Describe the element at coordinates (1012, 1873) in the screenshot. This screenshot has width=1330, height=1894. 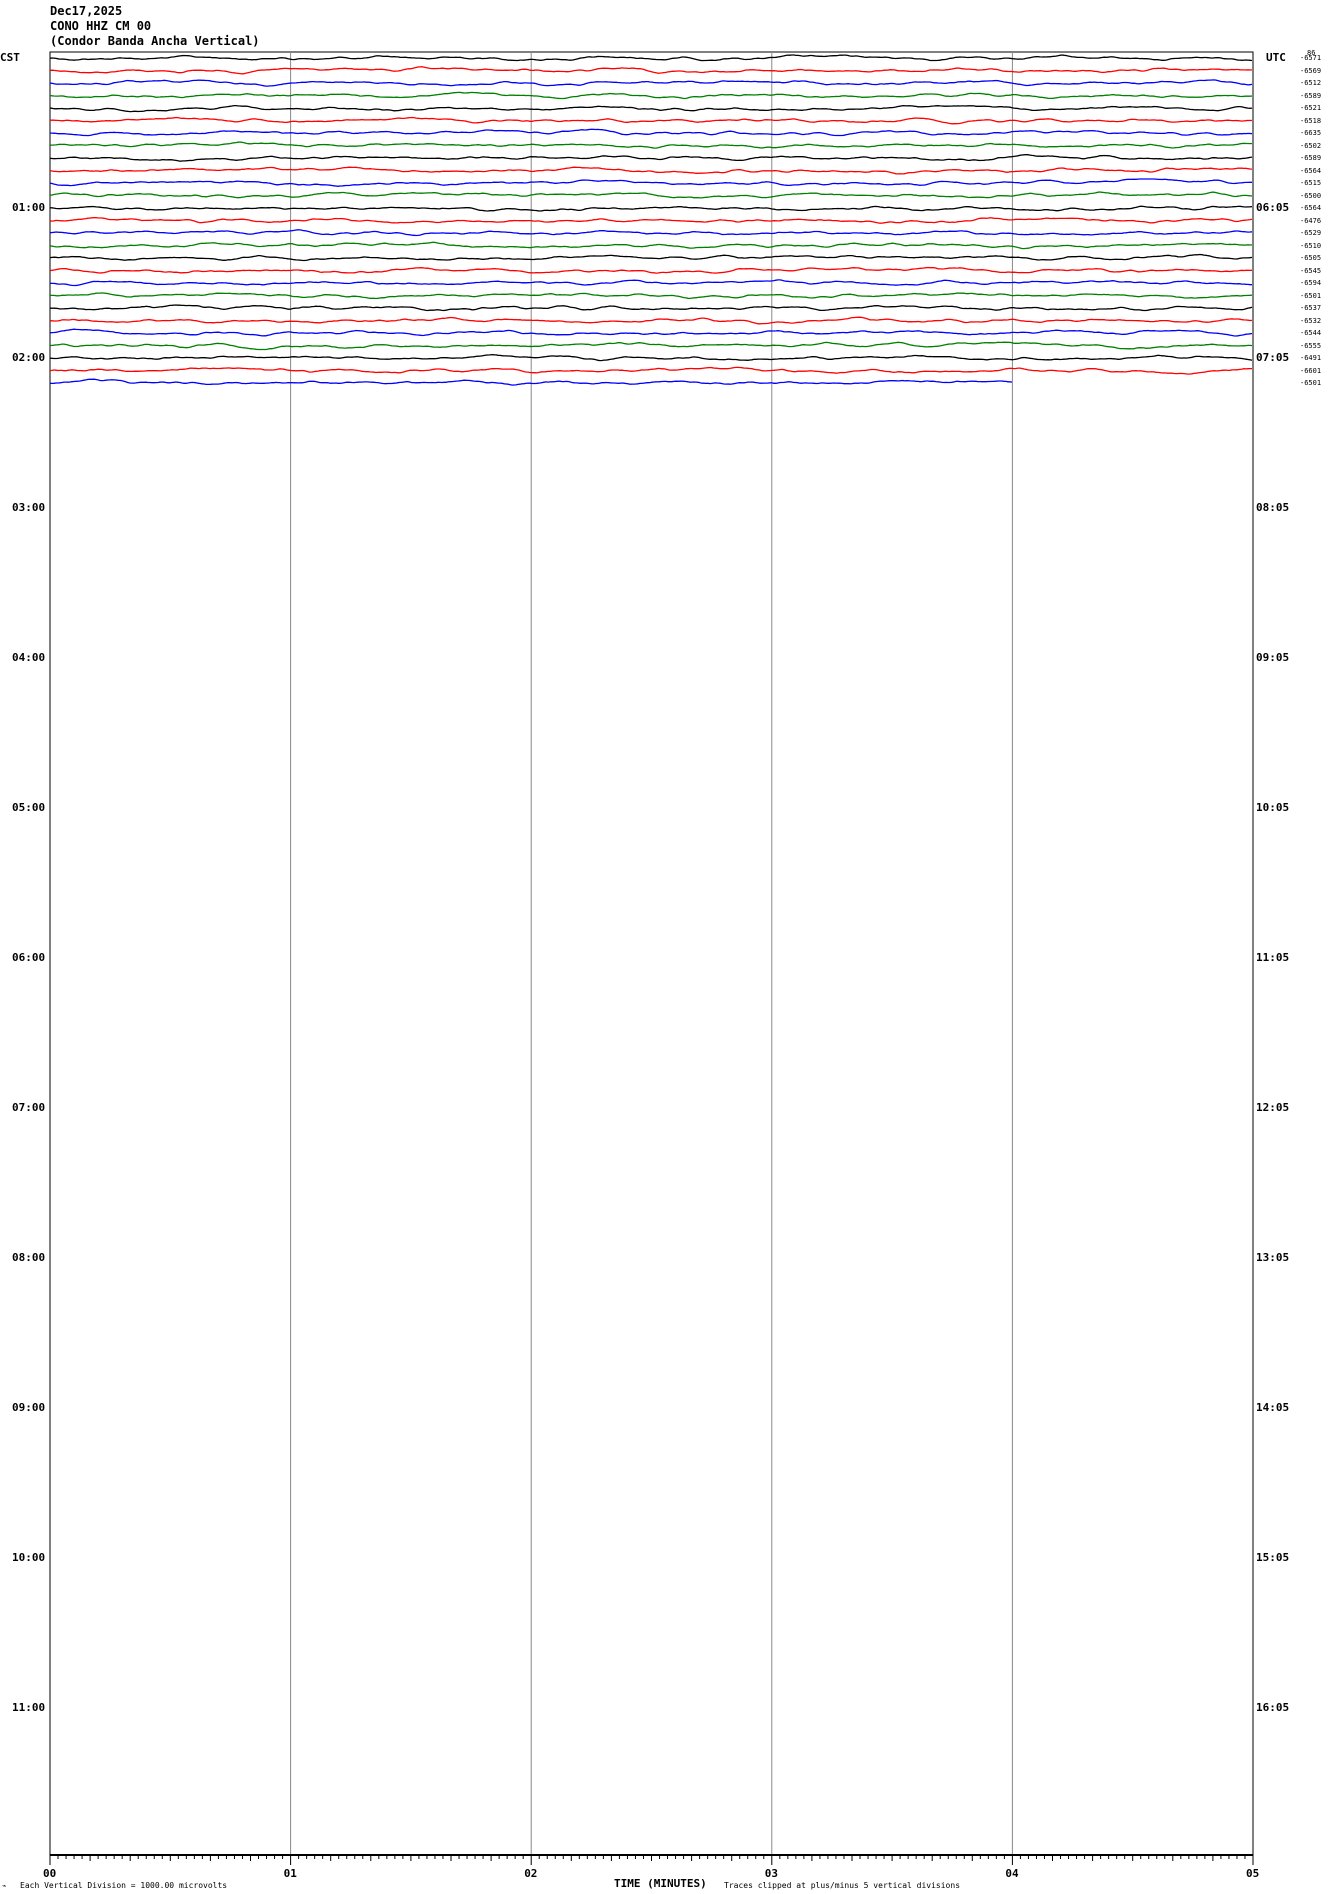
I see `x-tick-label: 04` at that location.